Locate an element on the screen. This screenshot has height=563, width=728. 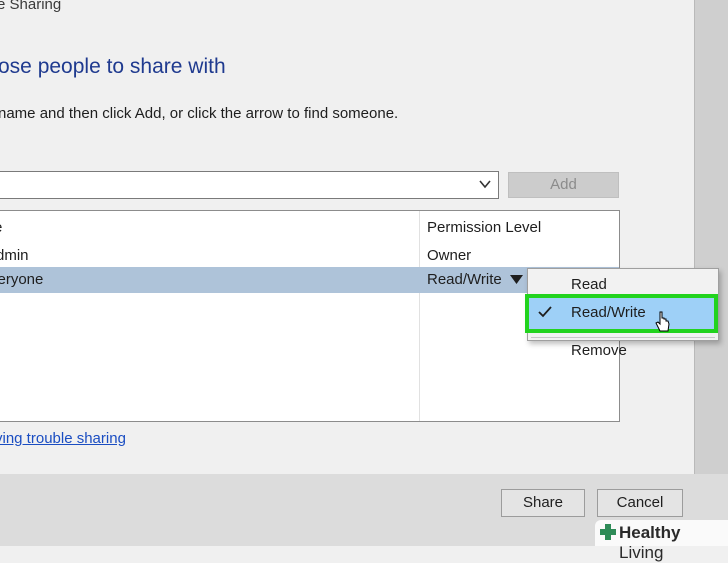
permission-dropdown-label: Read/Write is located at coordinates (464, 279).